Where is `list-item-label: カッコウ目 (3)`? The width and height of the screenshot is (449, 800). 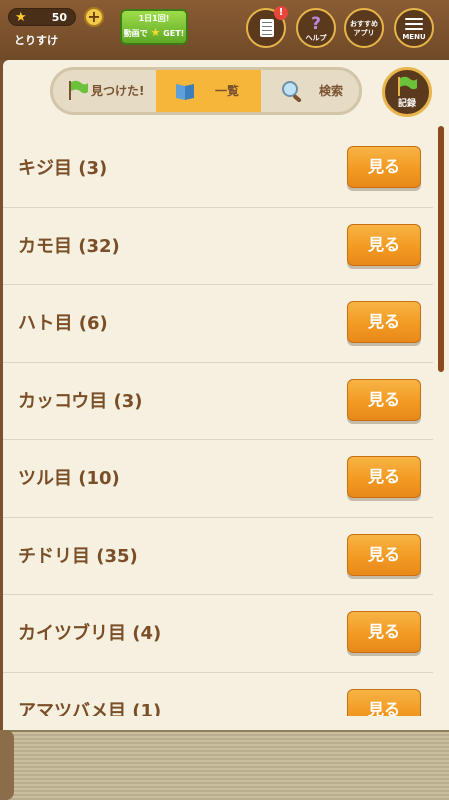
list-item-label: カッコウ目 (3) is located at coordinates (80, 401).